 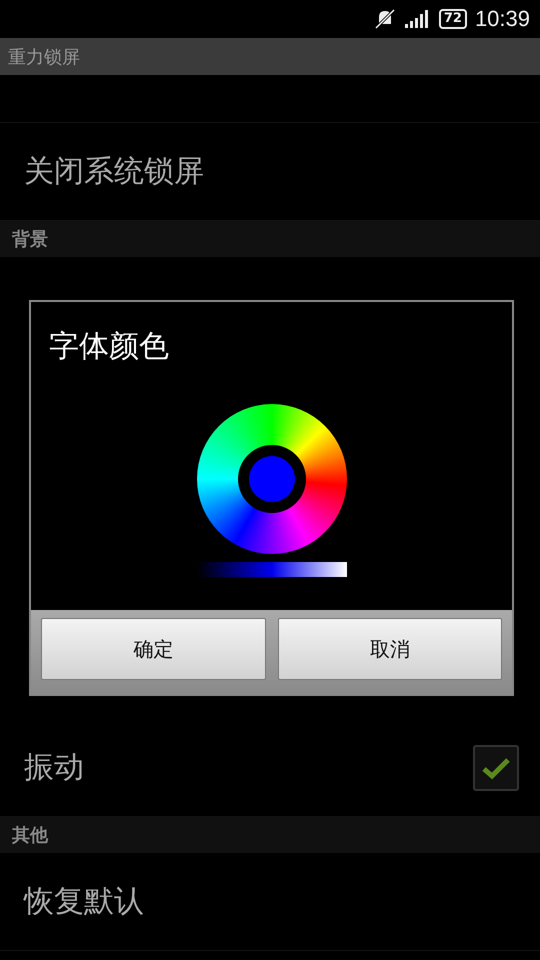 I want to click on dialog-button: 取消, so click(x=390, y=649).